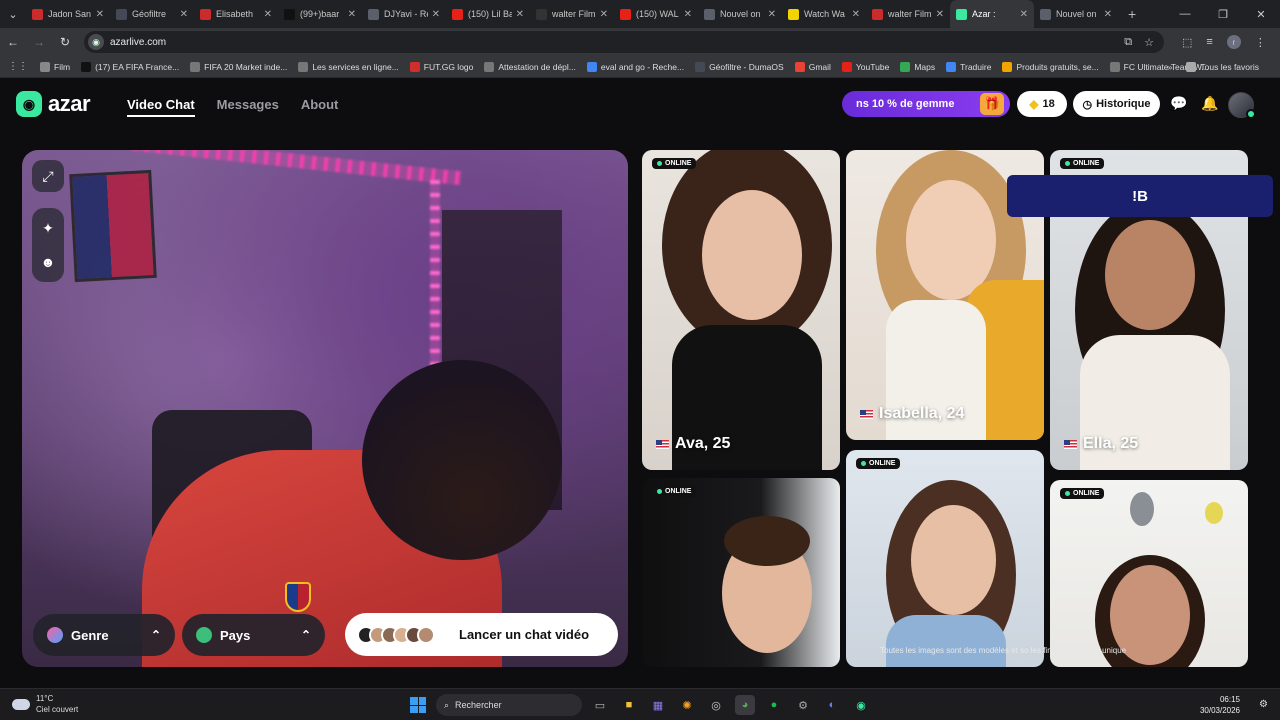 The width and height of the screenshot is (1280, 720). Describe the element at coordinates (1222, 66) in the screenshot. I see `all-favorites-folder: Tous les favoris` at that location.